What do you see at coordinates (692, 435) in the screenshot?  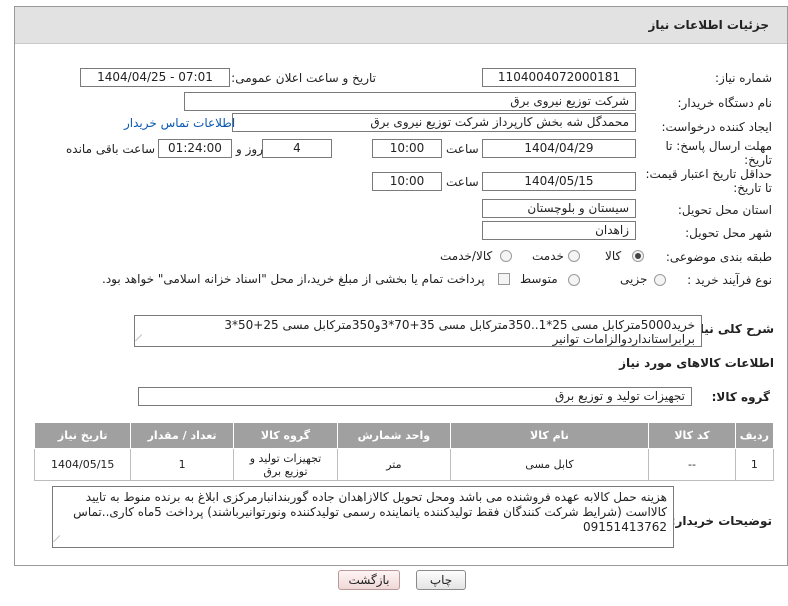 I see `column-header-code: کد کالا` at bounding box center [692, 435].